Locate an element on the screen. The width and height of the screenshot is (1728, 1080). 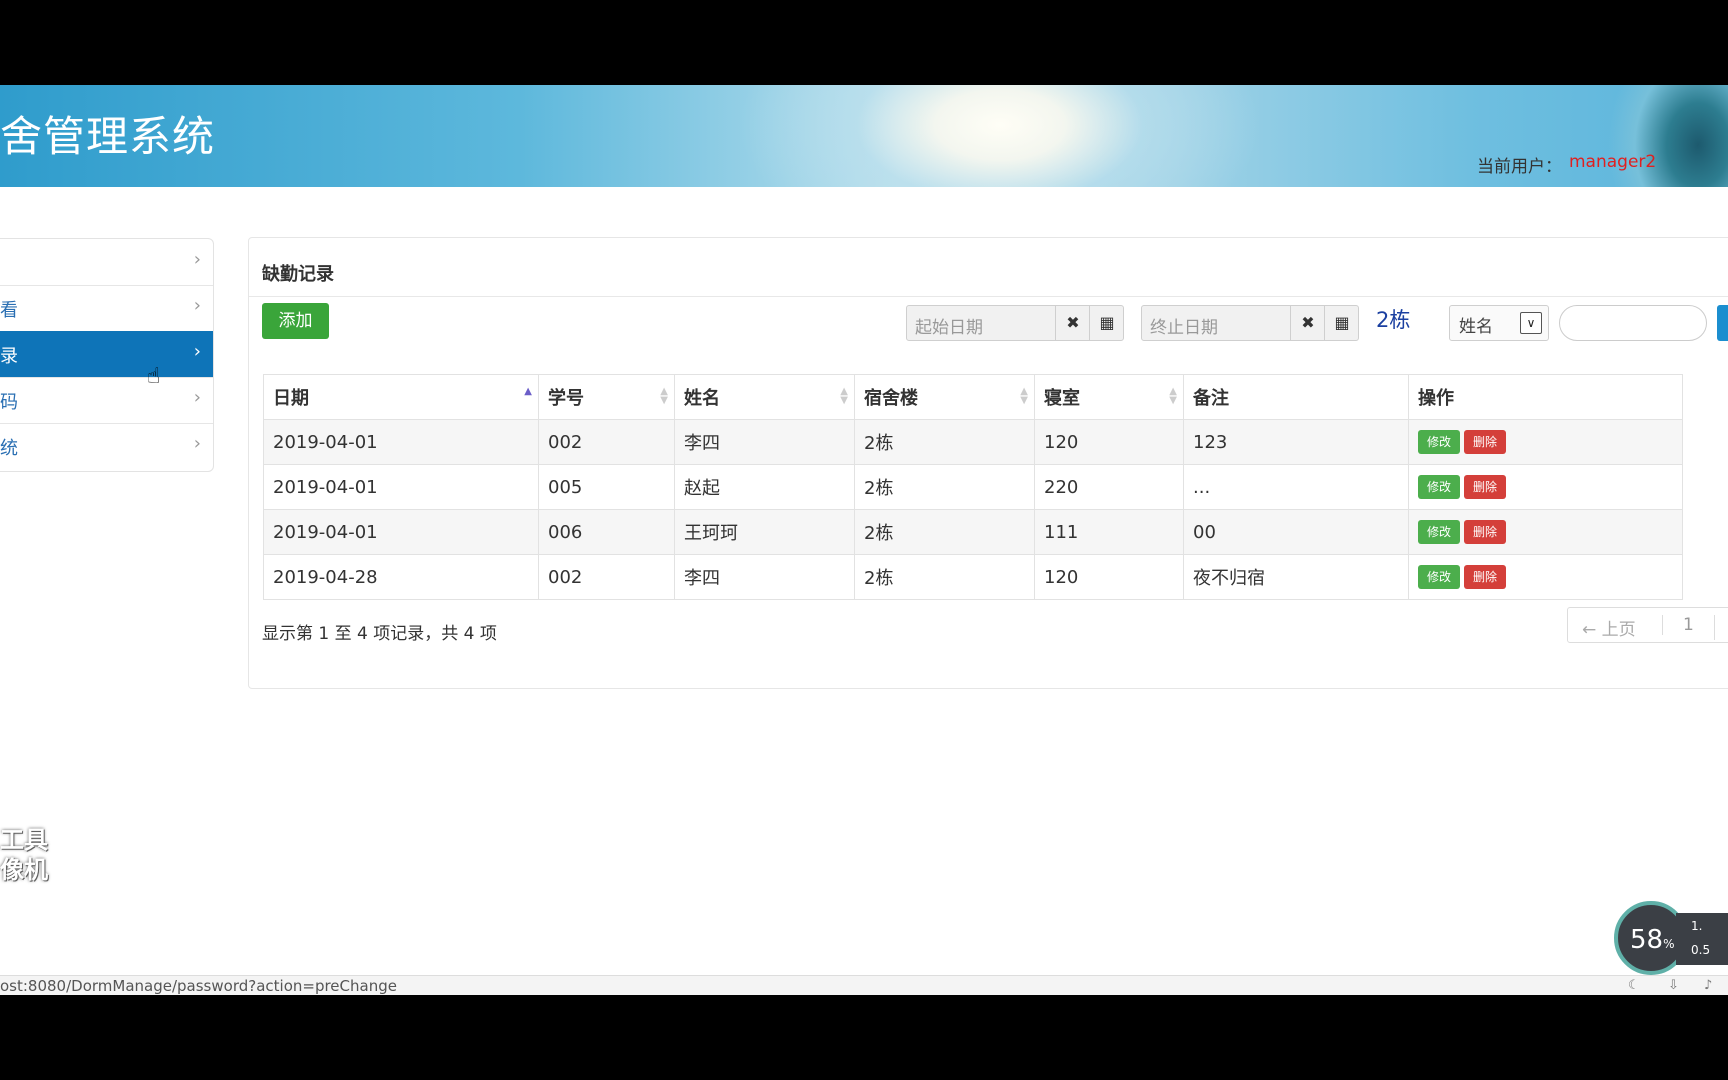
table-row: 2019-04-01 005 赵起 2栋 220 ... 修改 删除 is located at coordinates (973, 487).